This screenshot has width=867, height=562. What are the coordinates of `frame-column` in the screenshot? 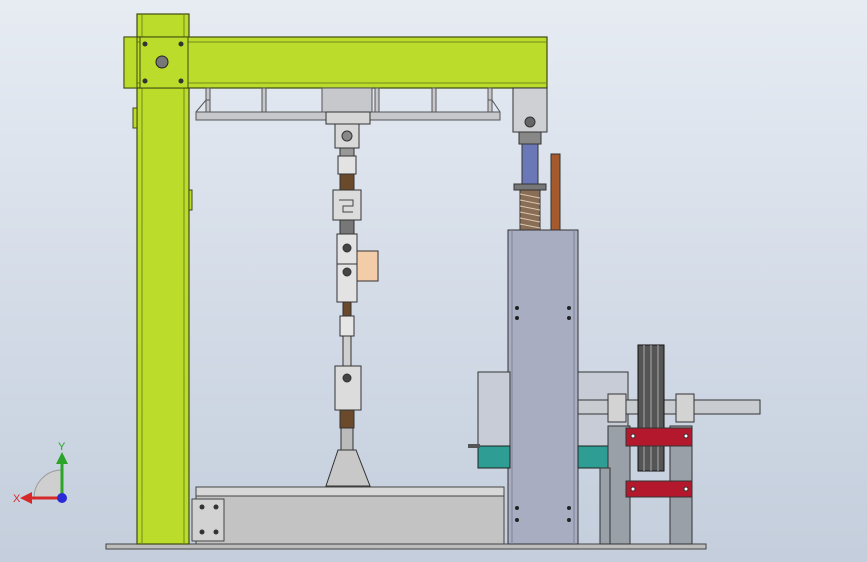 It's located at (163, 279).